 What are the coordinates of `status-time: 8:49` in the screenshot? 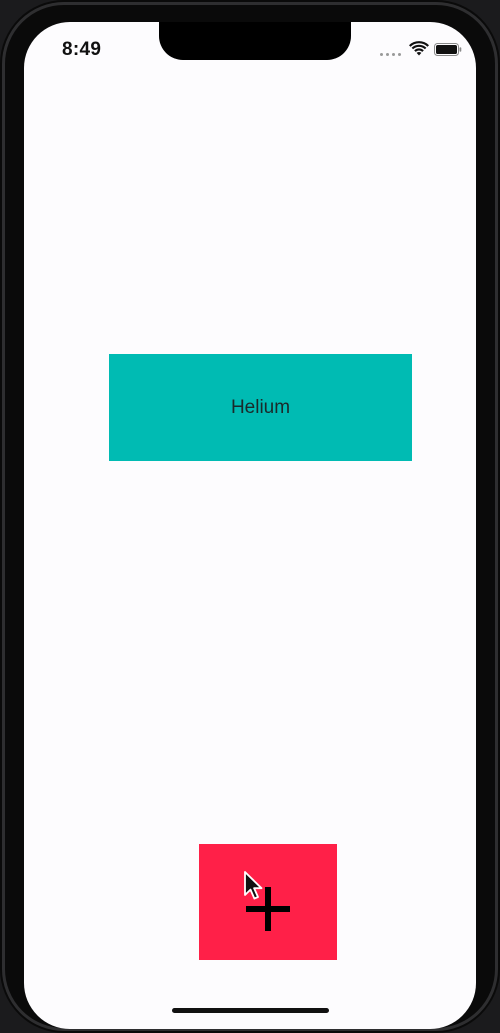 It's located at (82, 49).